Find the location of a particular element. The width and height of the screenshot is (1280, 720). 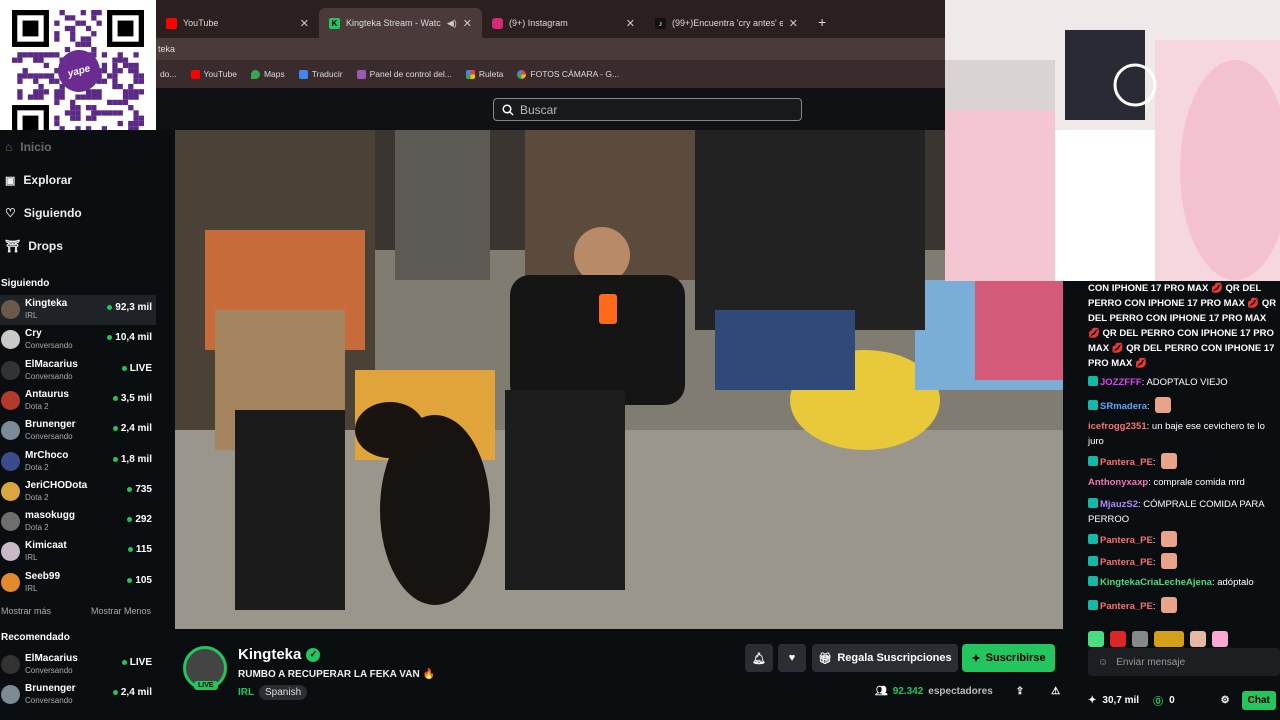

show-more-link: Mostrar más is located at coordinates (26, 611).